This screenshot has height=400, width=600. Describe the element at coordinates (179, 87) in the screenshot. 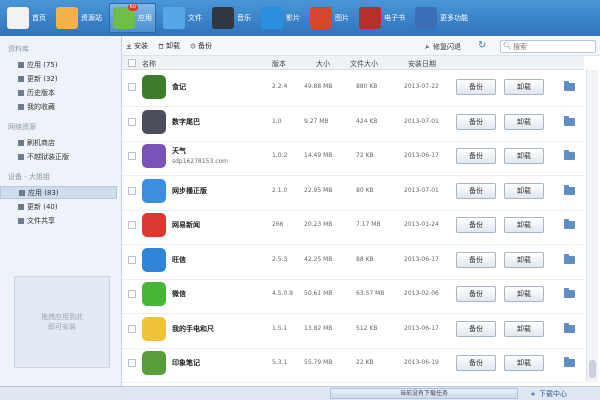

I see `app-name: 食记` at that location.